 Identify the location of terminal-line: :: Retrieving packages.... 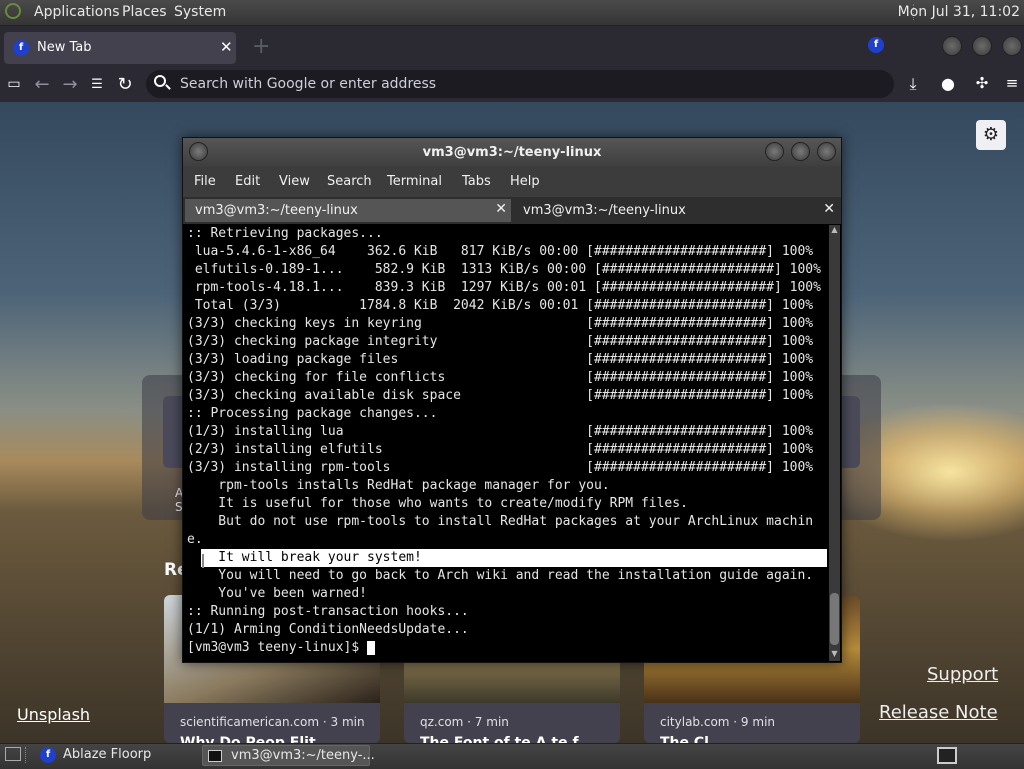
(285, 233).